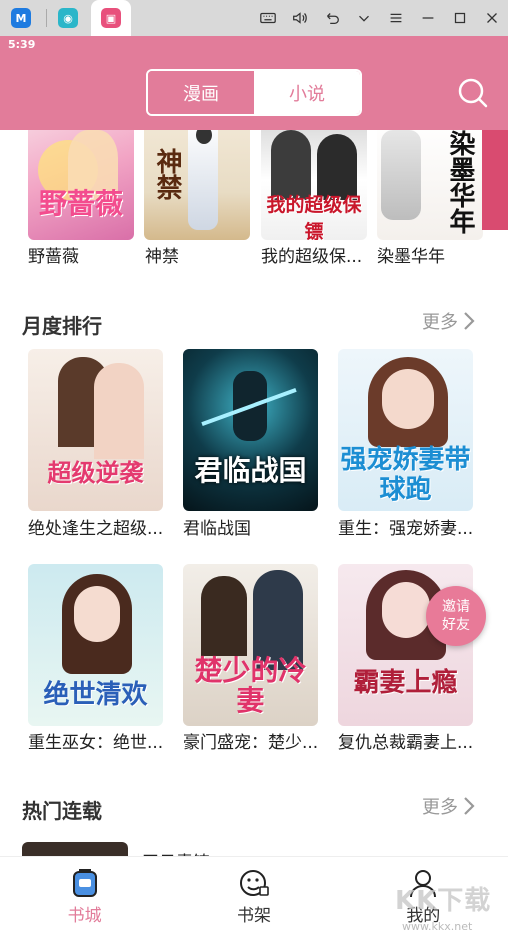 The height and width of the screenshot is (936, 508). Describe the element at coordinates (95, 430) in the screenshot. I see `book-cover: 超级逆袭` at that location.